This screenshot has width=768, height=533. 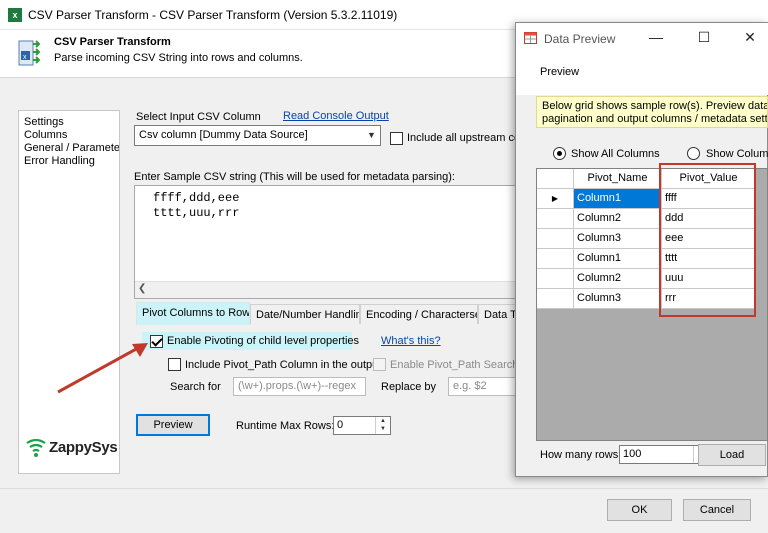 I want to click on enable-pivot-path-search-checkbox, so click(x=379, y=364).